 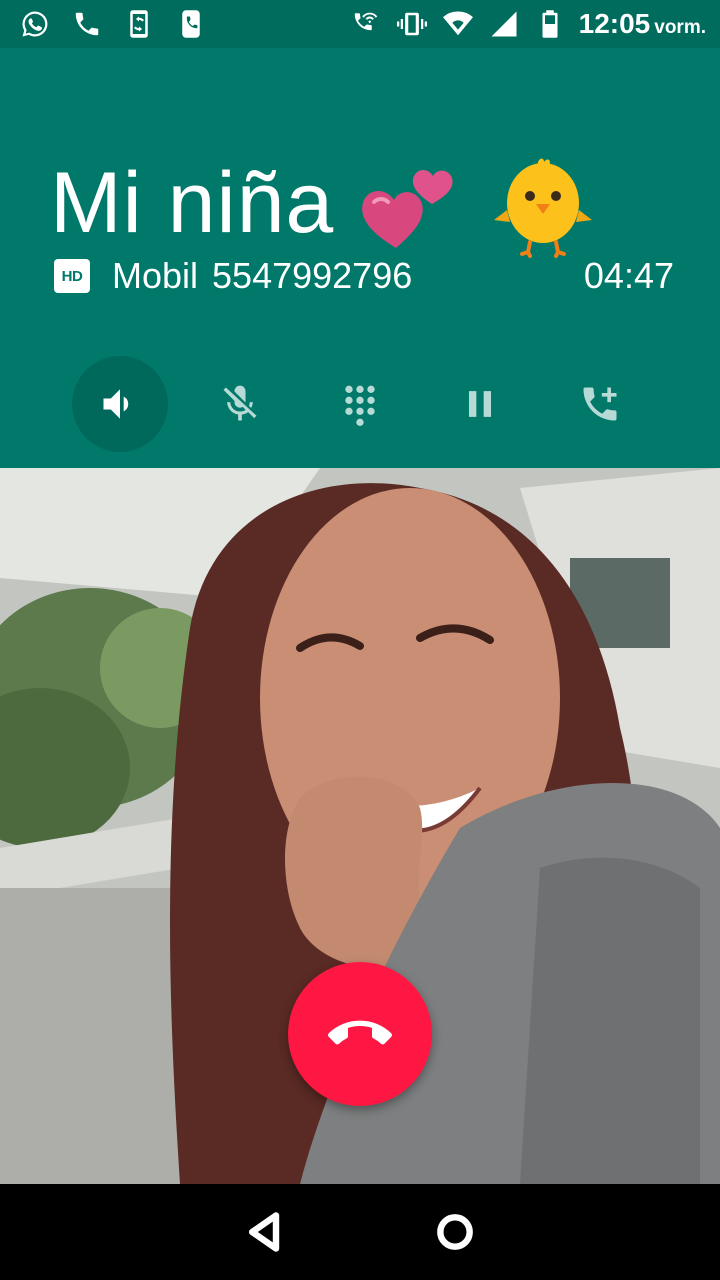 I want to click on phone-number: 5547992796, so click(x=312, y=275).